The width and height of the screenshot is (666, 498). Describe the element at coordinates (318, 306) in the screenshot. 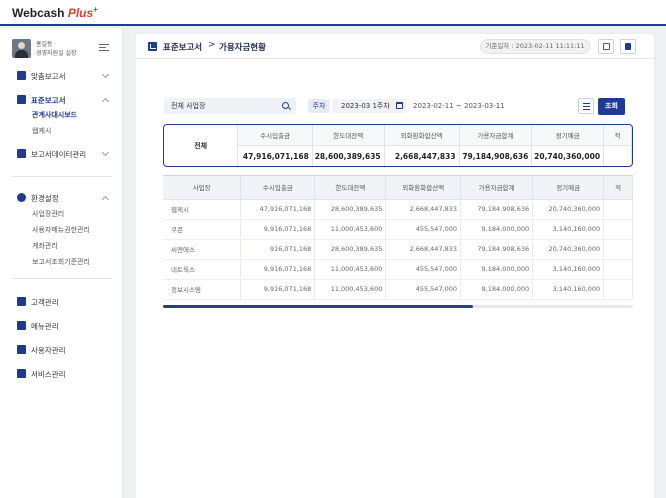

I see `scrollbar-thumb` at that location.